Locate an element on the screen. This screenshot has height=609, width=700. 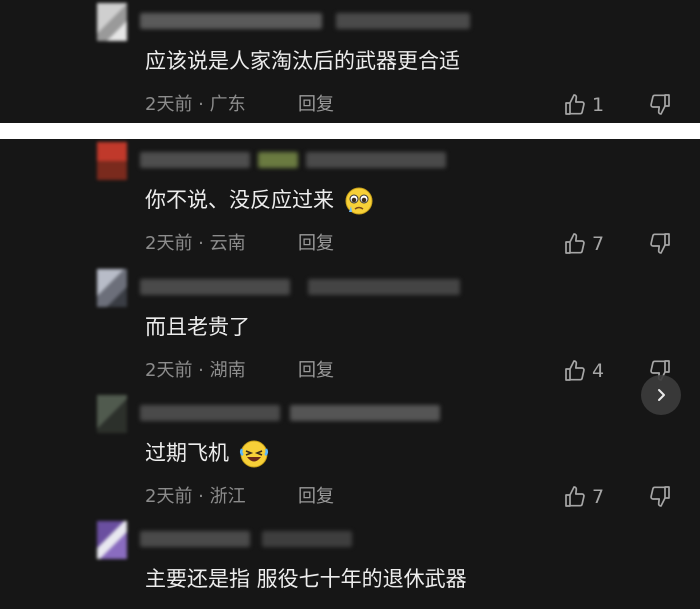
comment-location: 浙江 is located at coordinates (227, 496).